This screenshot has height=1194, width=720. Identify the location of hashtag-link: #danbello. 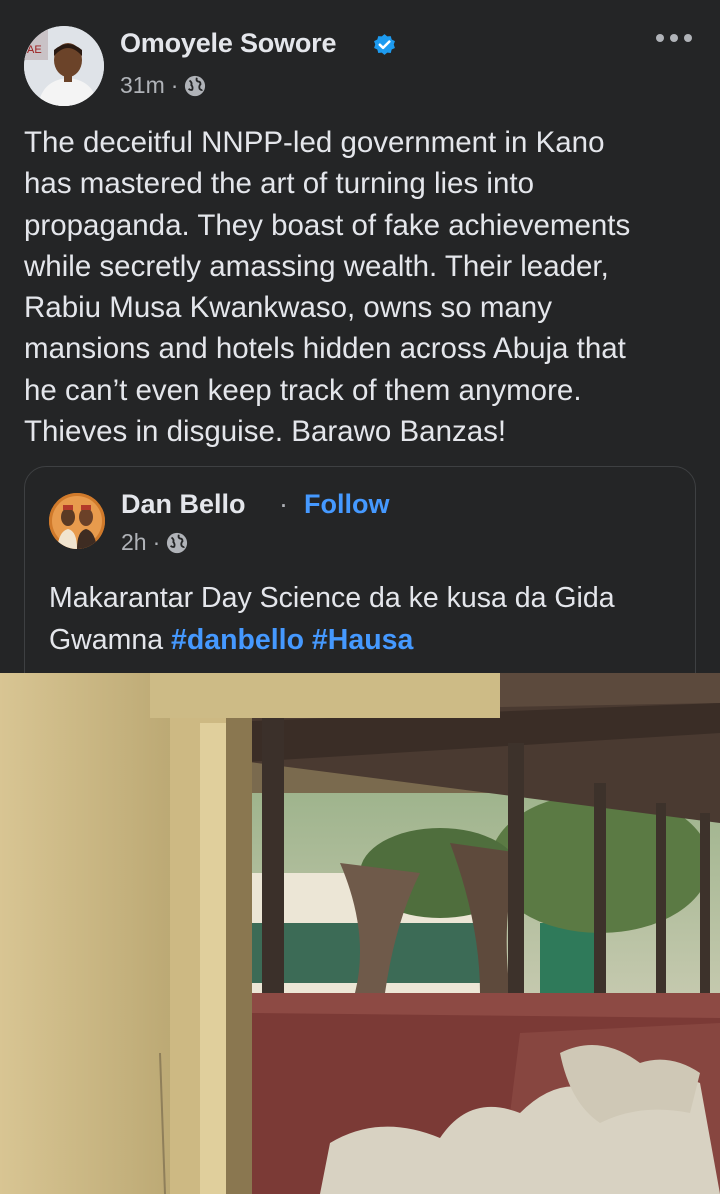
(237, 640).